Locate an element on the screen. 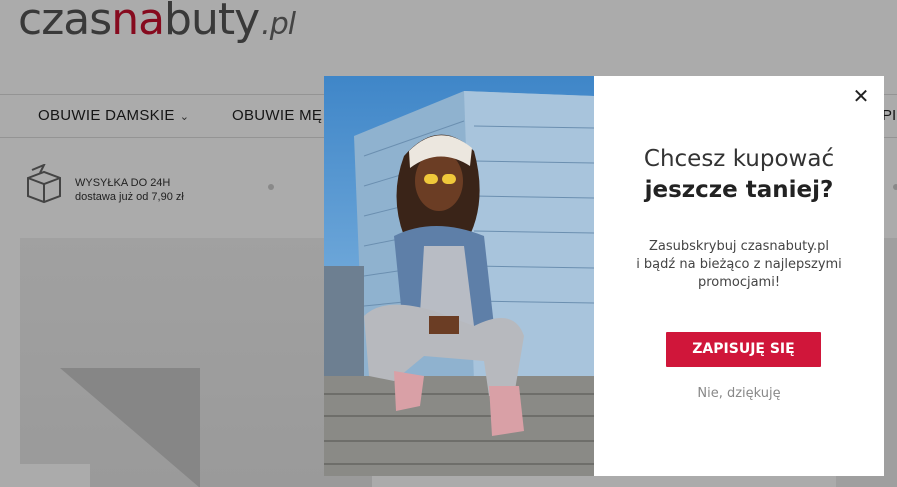 The height and width of the screenshot is (487, 897). close-icon: ✕ is located at coordinates (861, 96).